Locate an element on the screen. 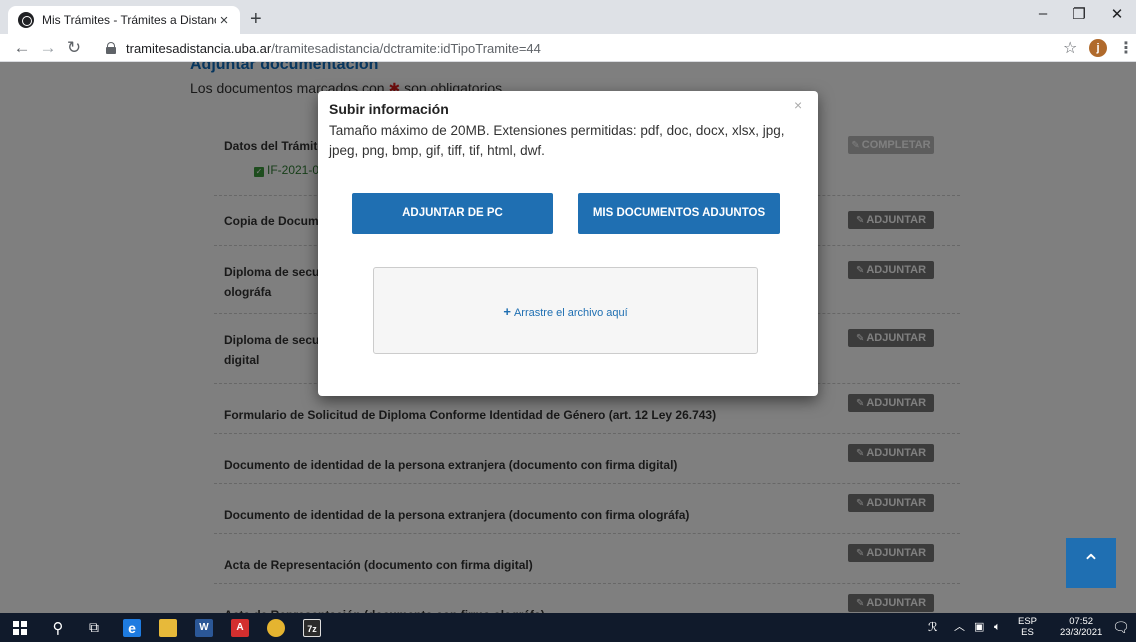 The height and width of the screenshot is (642, 1136). start-button is located at coordinates (20, 627).